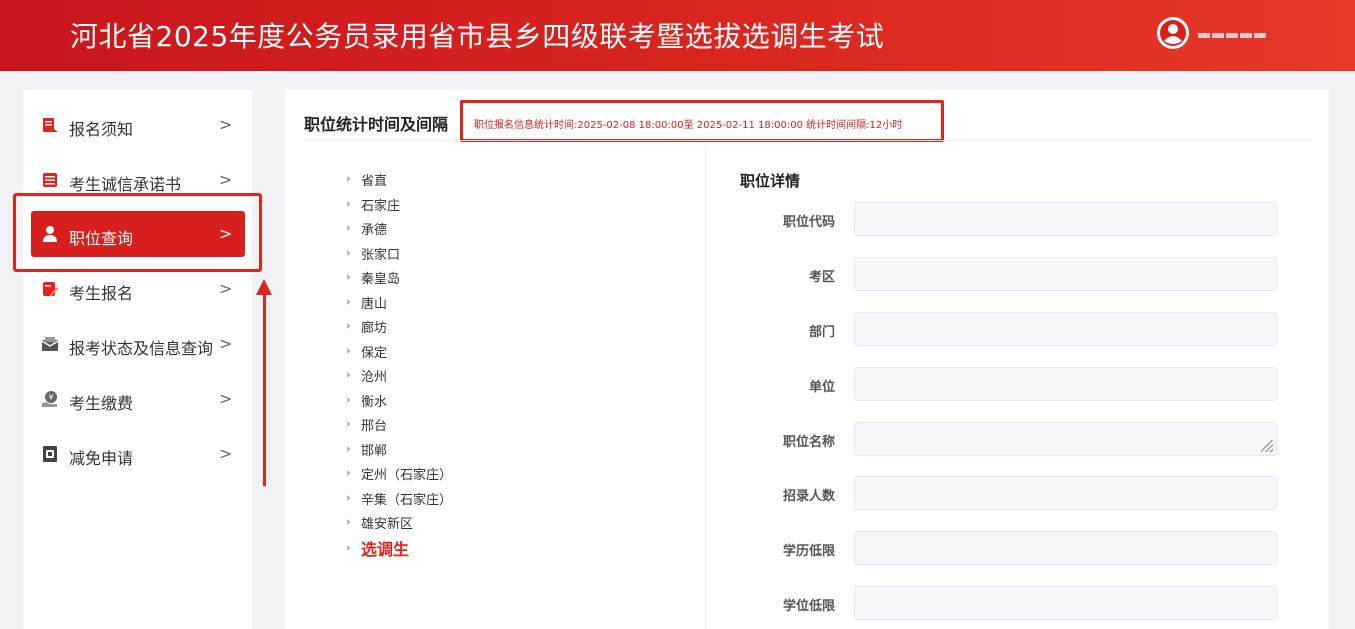  I want to click on field-label: 部门, so click(821, 332).